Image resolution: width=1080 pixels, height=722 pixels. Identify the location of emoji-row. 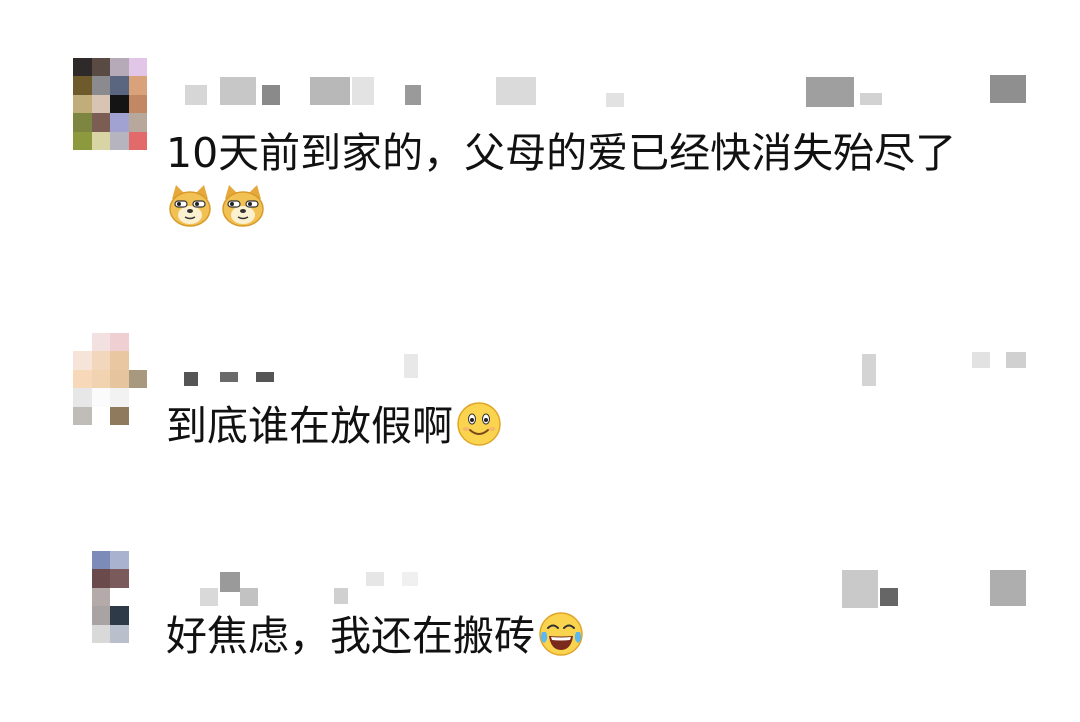
(216, 207).